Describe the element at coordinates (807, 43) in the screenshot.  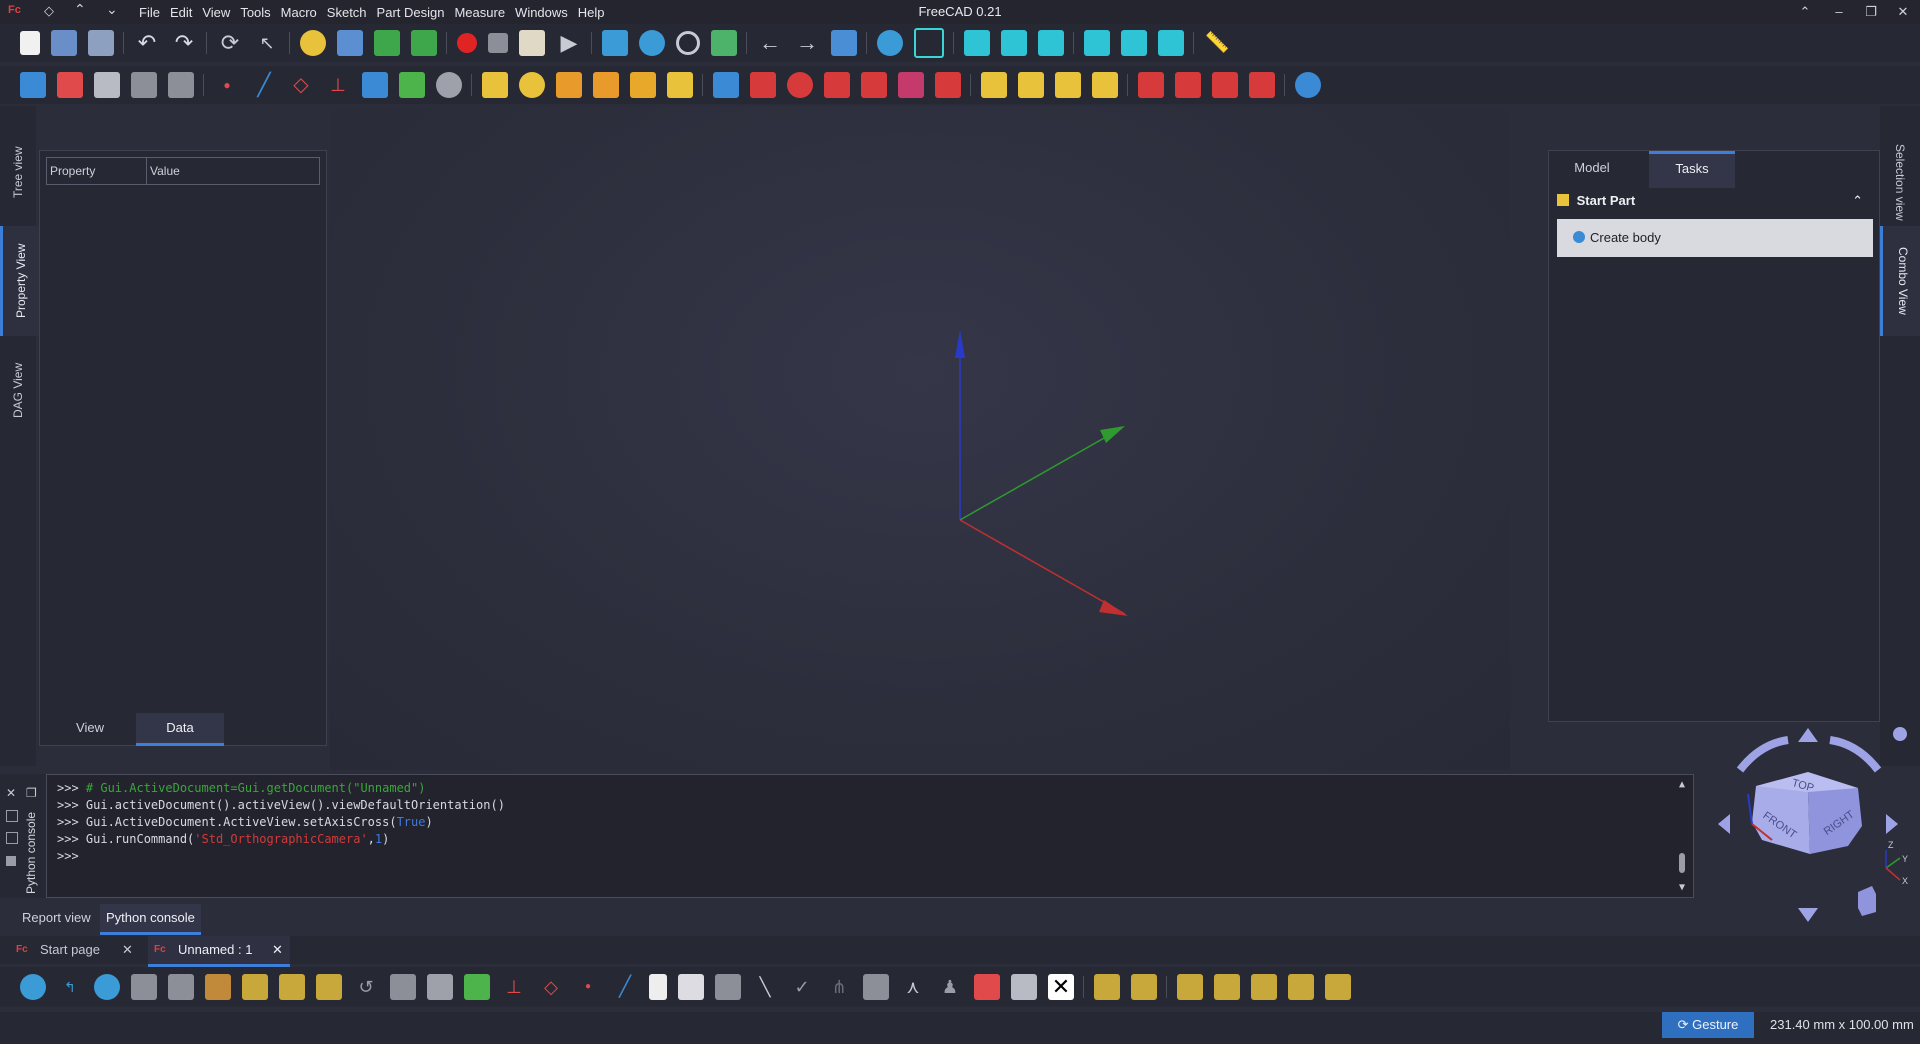
I see `forward-icon: →` at that location.